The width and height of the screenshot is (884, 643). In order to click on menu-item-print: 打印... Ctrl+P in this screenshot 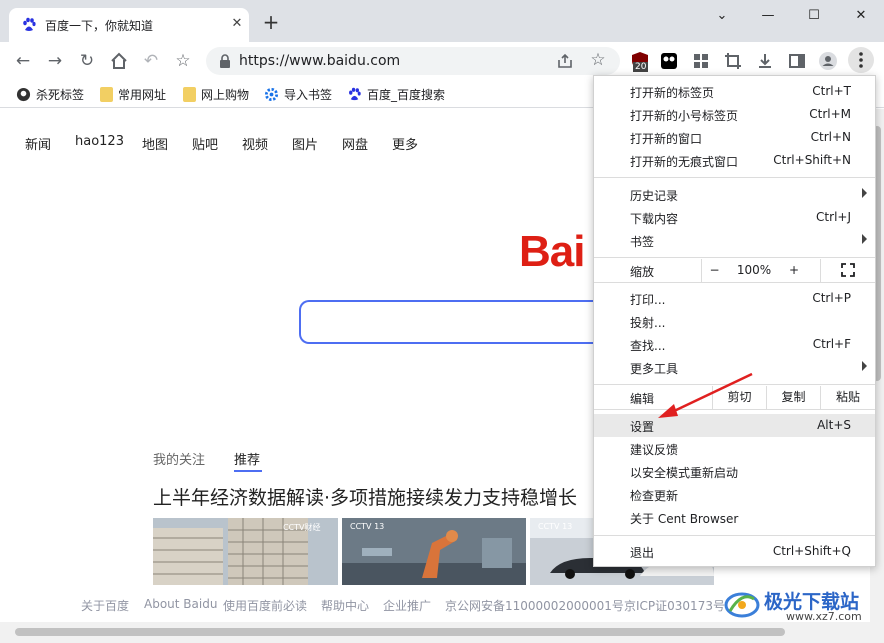, I will do `click(734, 298)`.